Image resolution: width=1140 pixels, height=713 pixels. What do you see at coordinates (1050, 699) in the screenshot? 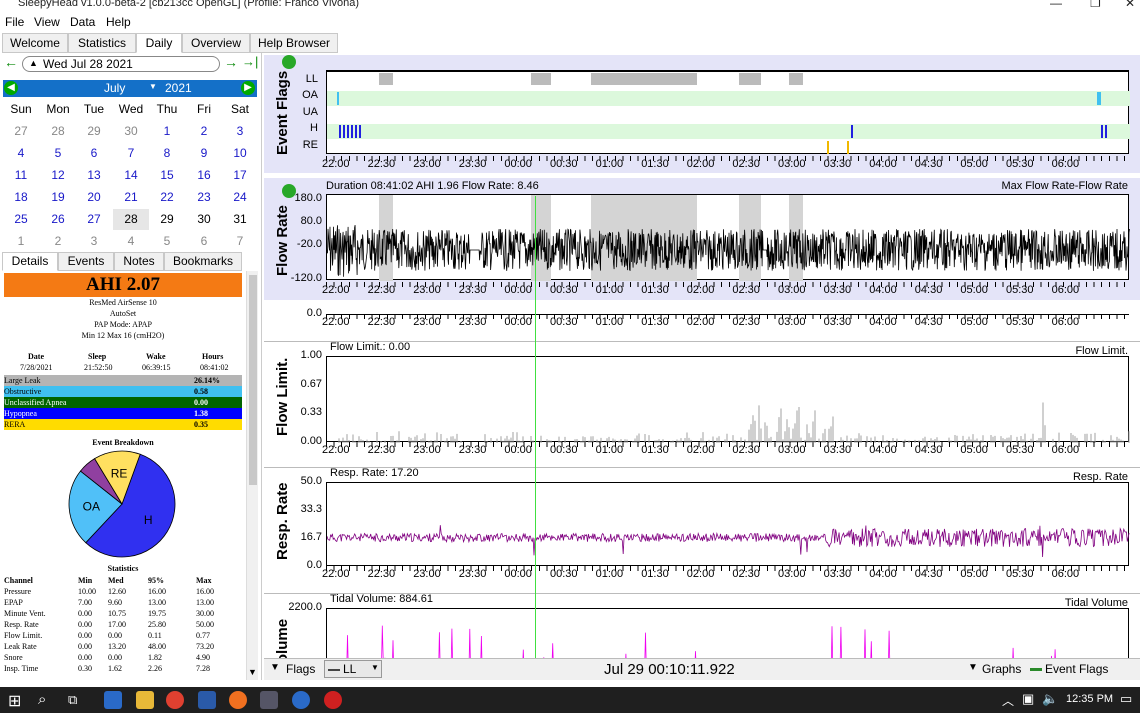
I see `volume-icon: 🔈` at bounding box center [1050, 699].